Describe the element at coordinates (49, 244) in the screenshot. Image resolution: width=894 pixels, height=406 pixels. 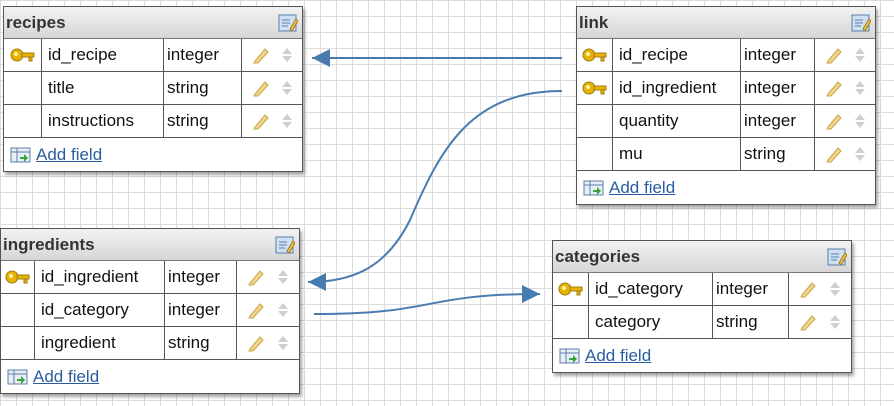
I see `table-title: ingredients` at that location.